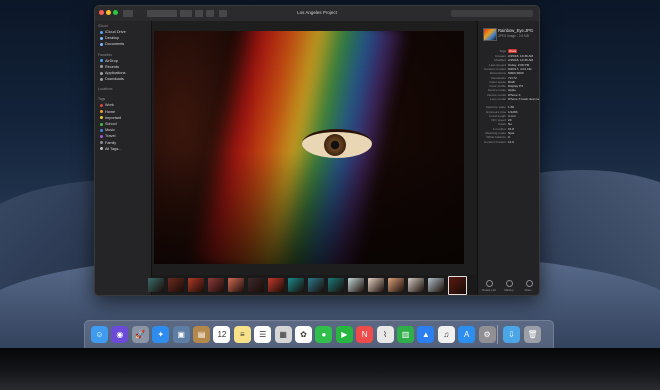  What do you see at coordinates (222, 334) in the screenshot?
I see `calendar-icon: 12` at bounding box center [222, 334].